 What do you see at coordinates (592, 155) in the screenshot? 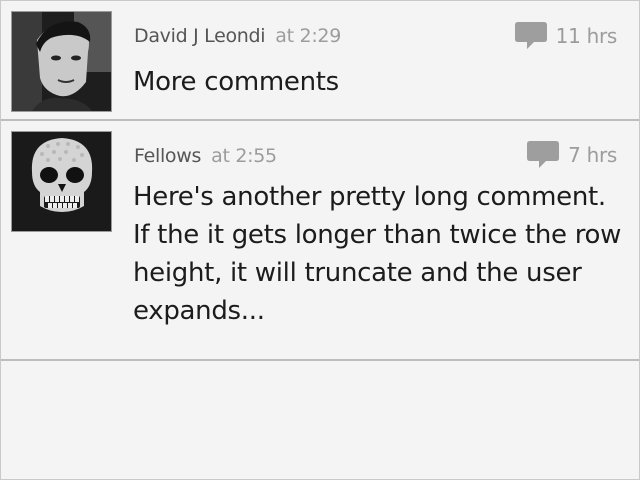
I see `comment-age: 7 hrs` at bounding box center [592, 155].